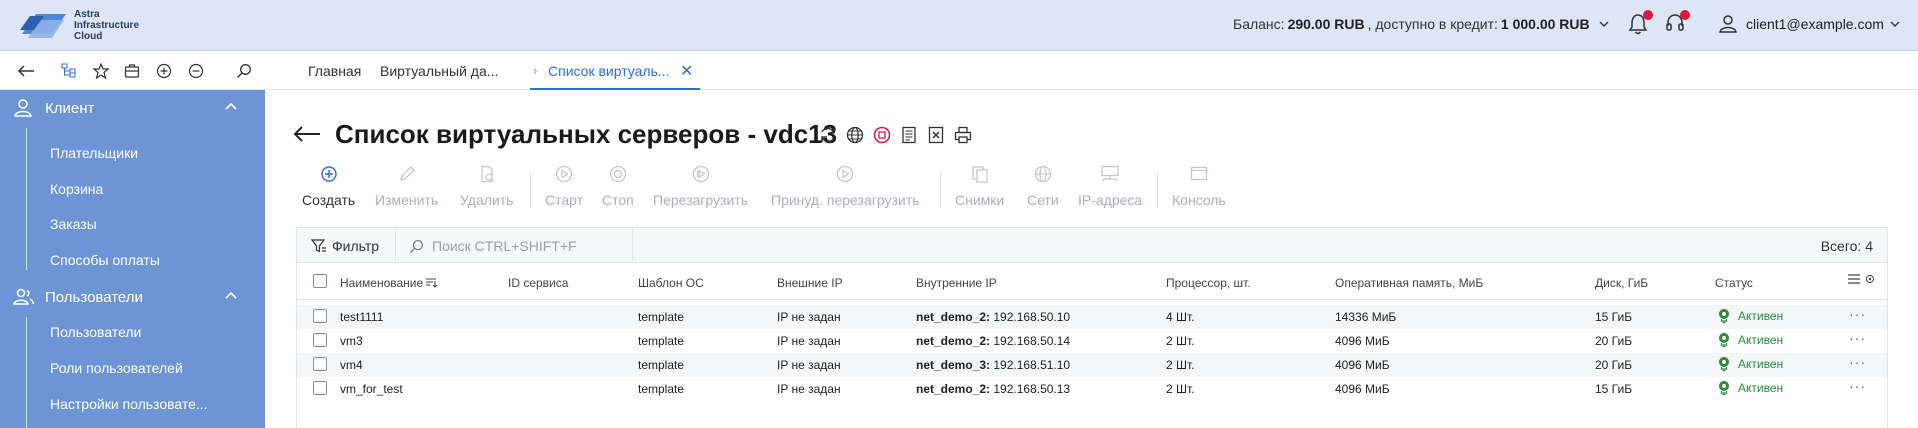  Describe the element at coordinates (700, 174) in the screenshot. I see `restart-icon` at that location.